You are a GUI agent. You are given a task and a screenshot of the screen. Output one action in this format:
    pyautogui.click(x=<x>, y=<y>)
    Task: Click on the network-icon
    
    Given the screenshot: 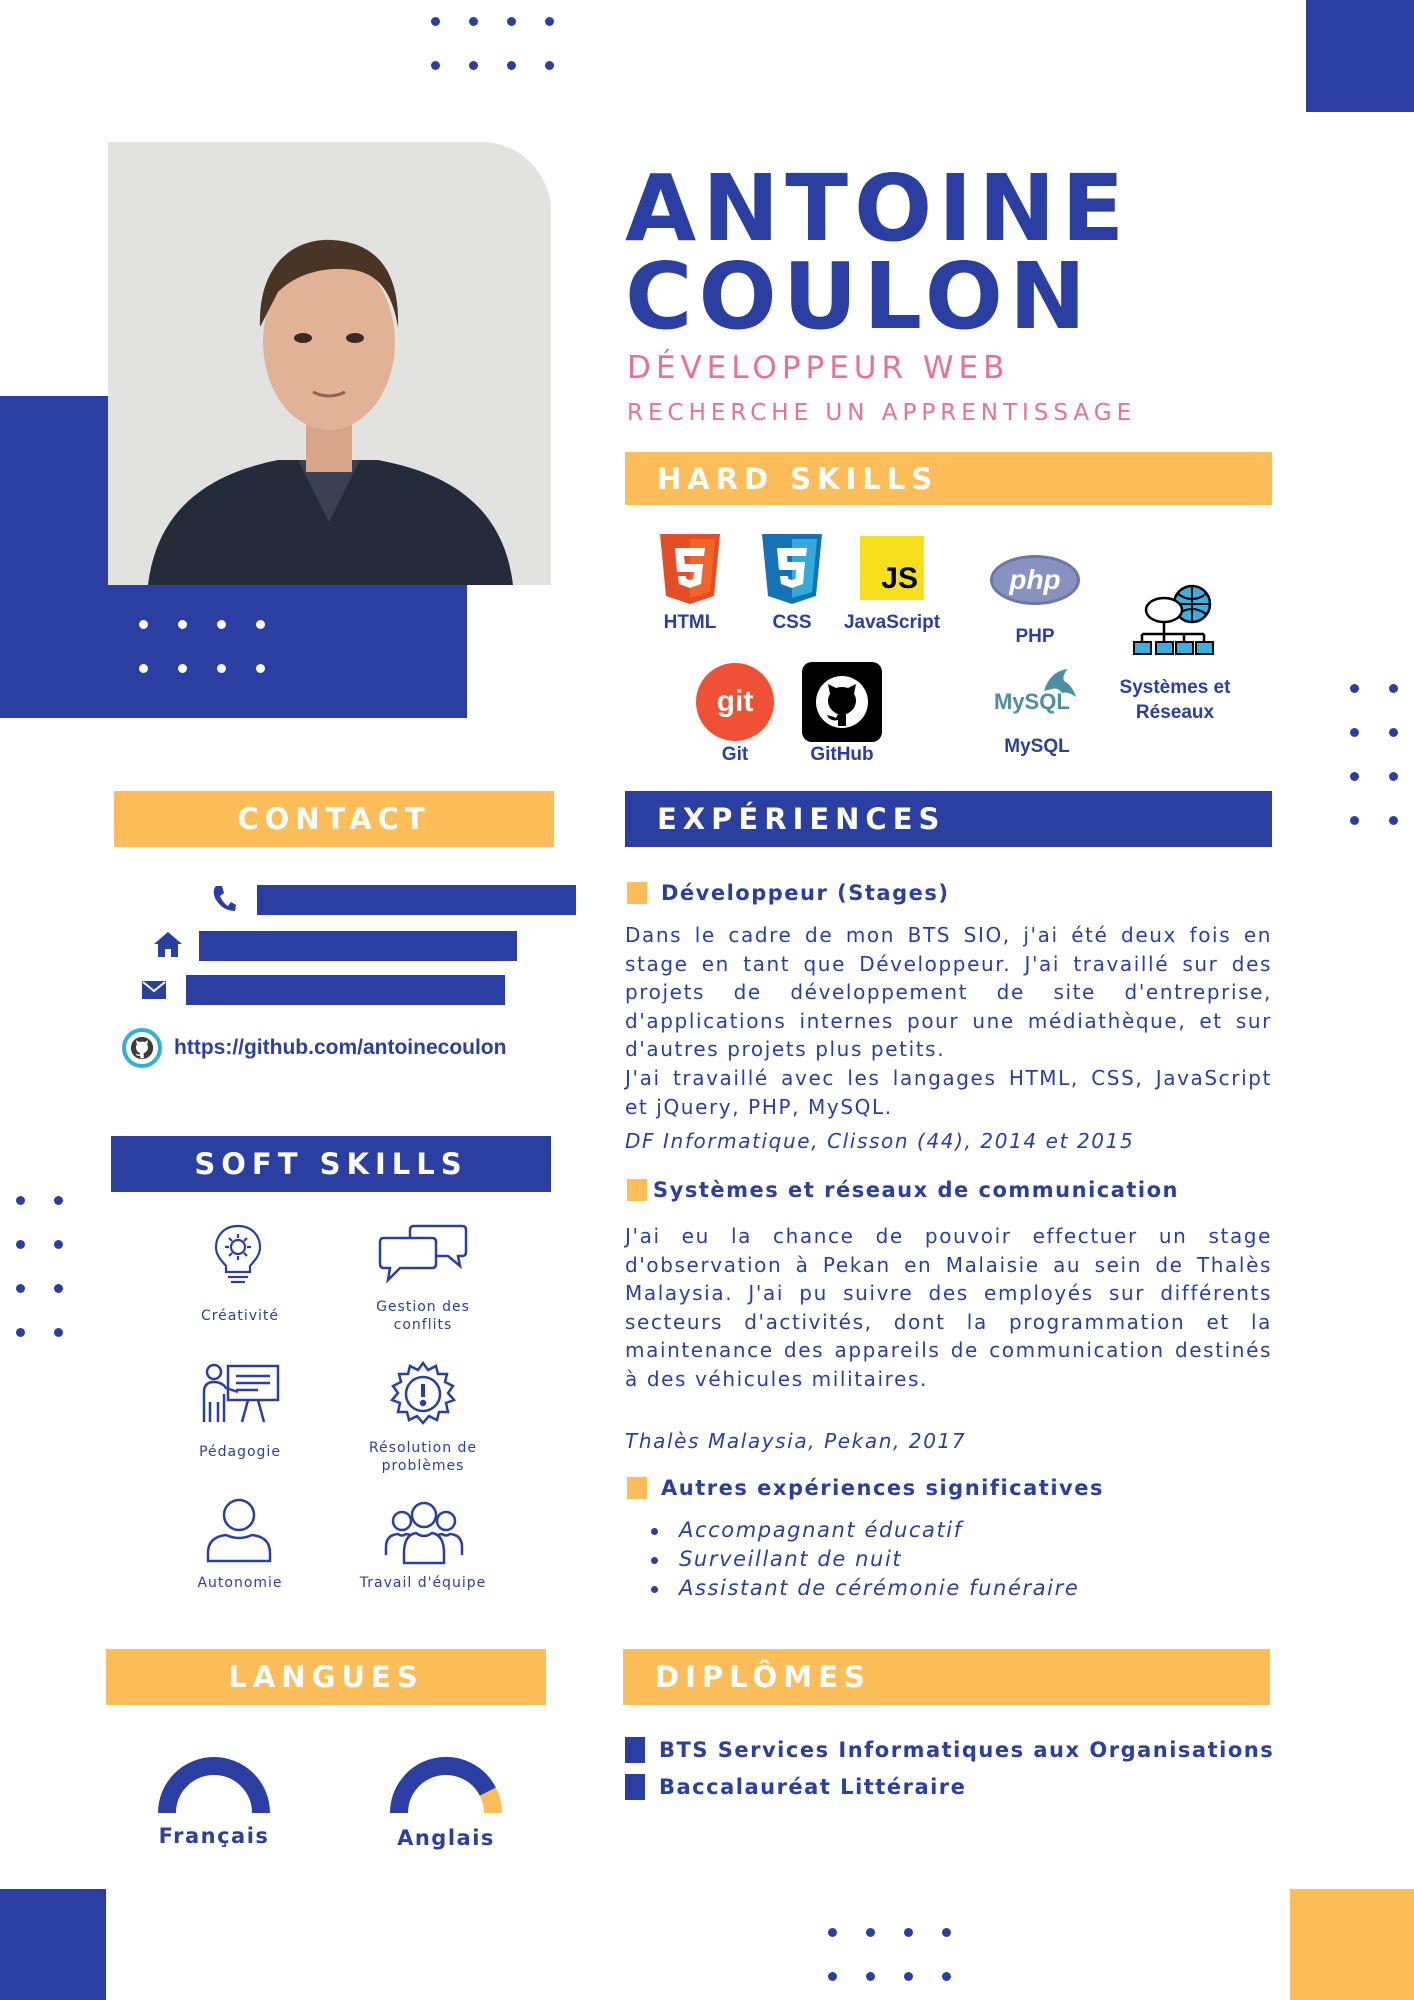 What is the action you would take?
    pyautogui.click(x=1173, y=619)
    